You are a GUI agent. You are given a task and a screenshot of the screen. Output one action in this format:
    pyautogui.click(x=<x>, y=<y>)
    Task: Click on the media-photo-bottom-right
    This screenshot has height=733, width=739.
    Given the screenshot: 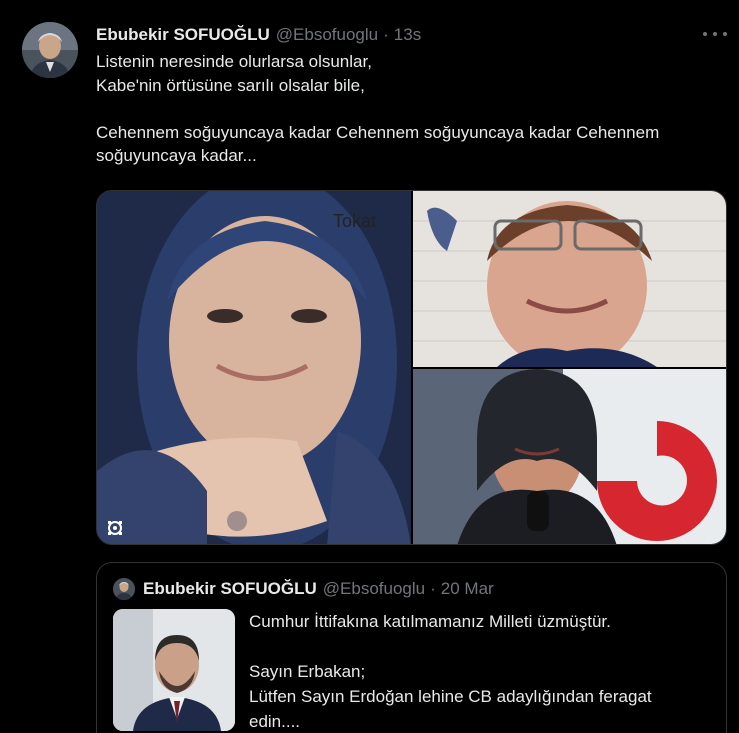 What is the action you would take?
    pyautogui.click(x=570, y=457)
    